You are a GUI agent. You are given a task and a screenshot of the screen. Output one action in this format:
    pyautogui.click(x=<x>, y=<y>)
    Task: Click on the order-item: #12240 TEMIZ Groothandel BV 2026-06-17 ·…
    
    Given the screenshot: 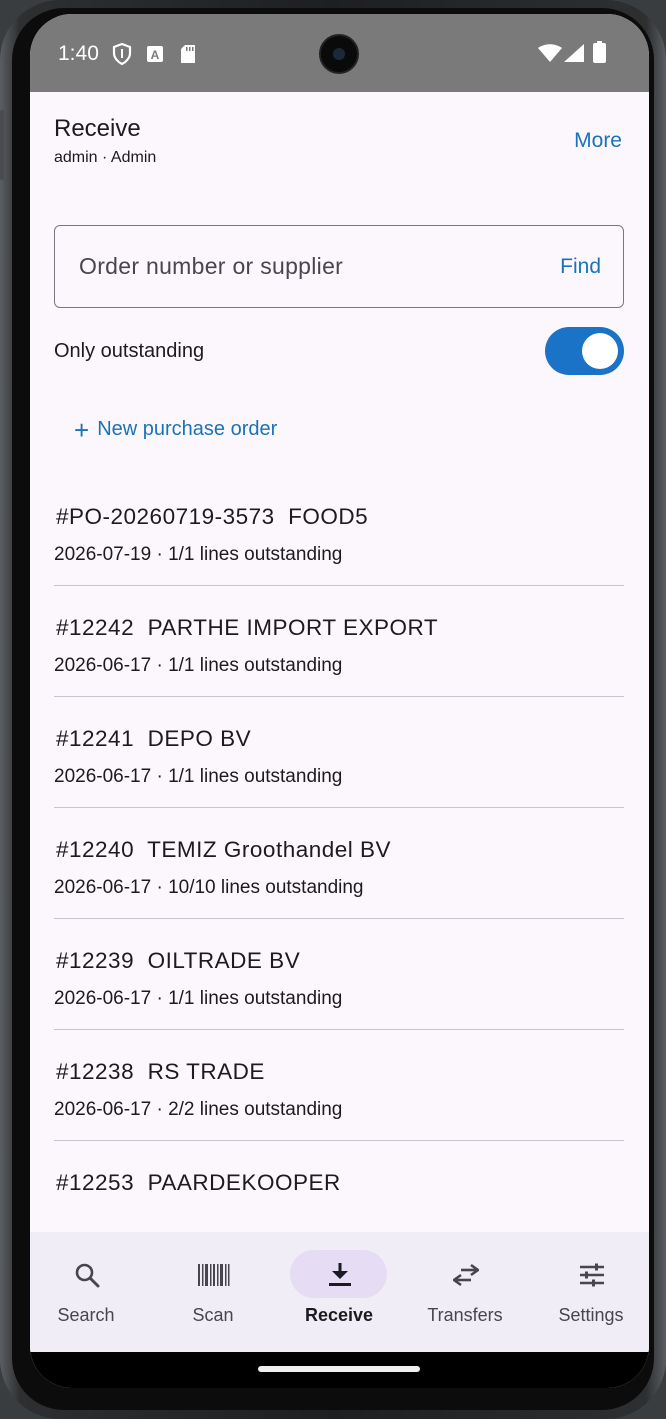 What is the action you would take?
    pyautogui.click(x=339, y=863)
    